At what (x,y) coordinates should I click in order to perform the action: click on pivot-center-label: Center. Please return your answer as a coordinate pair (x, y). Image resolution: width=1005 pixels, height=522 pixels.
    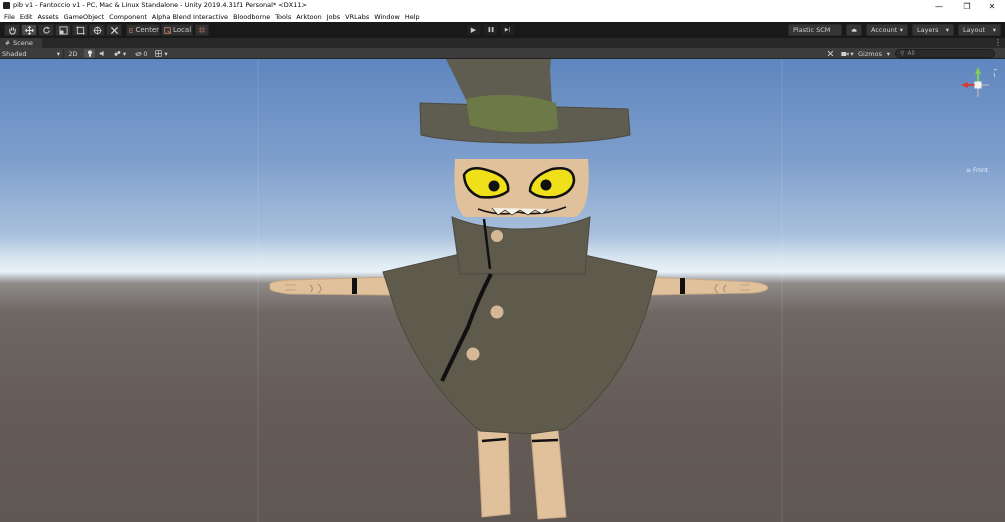
    Looking at the image, I should click on (147, 30).